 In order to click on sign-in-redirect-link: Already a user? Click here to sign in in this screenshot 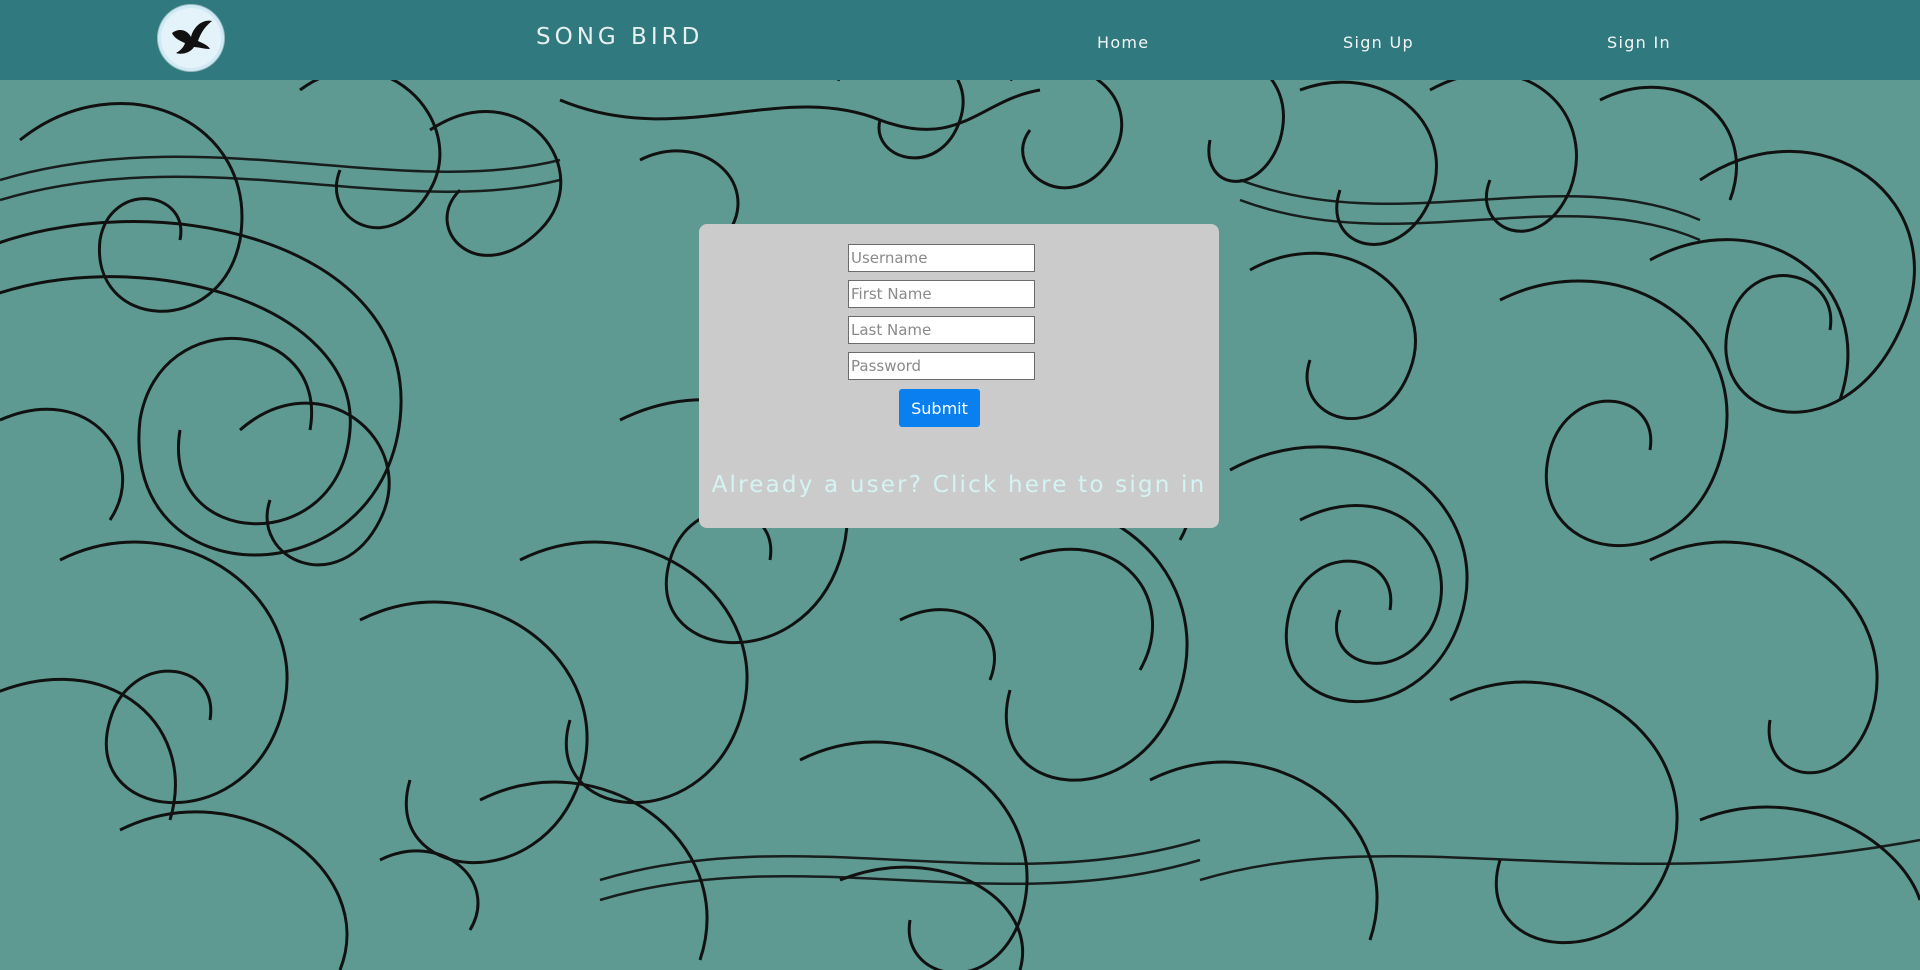, I will do `click(959, 485)`.